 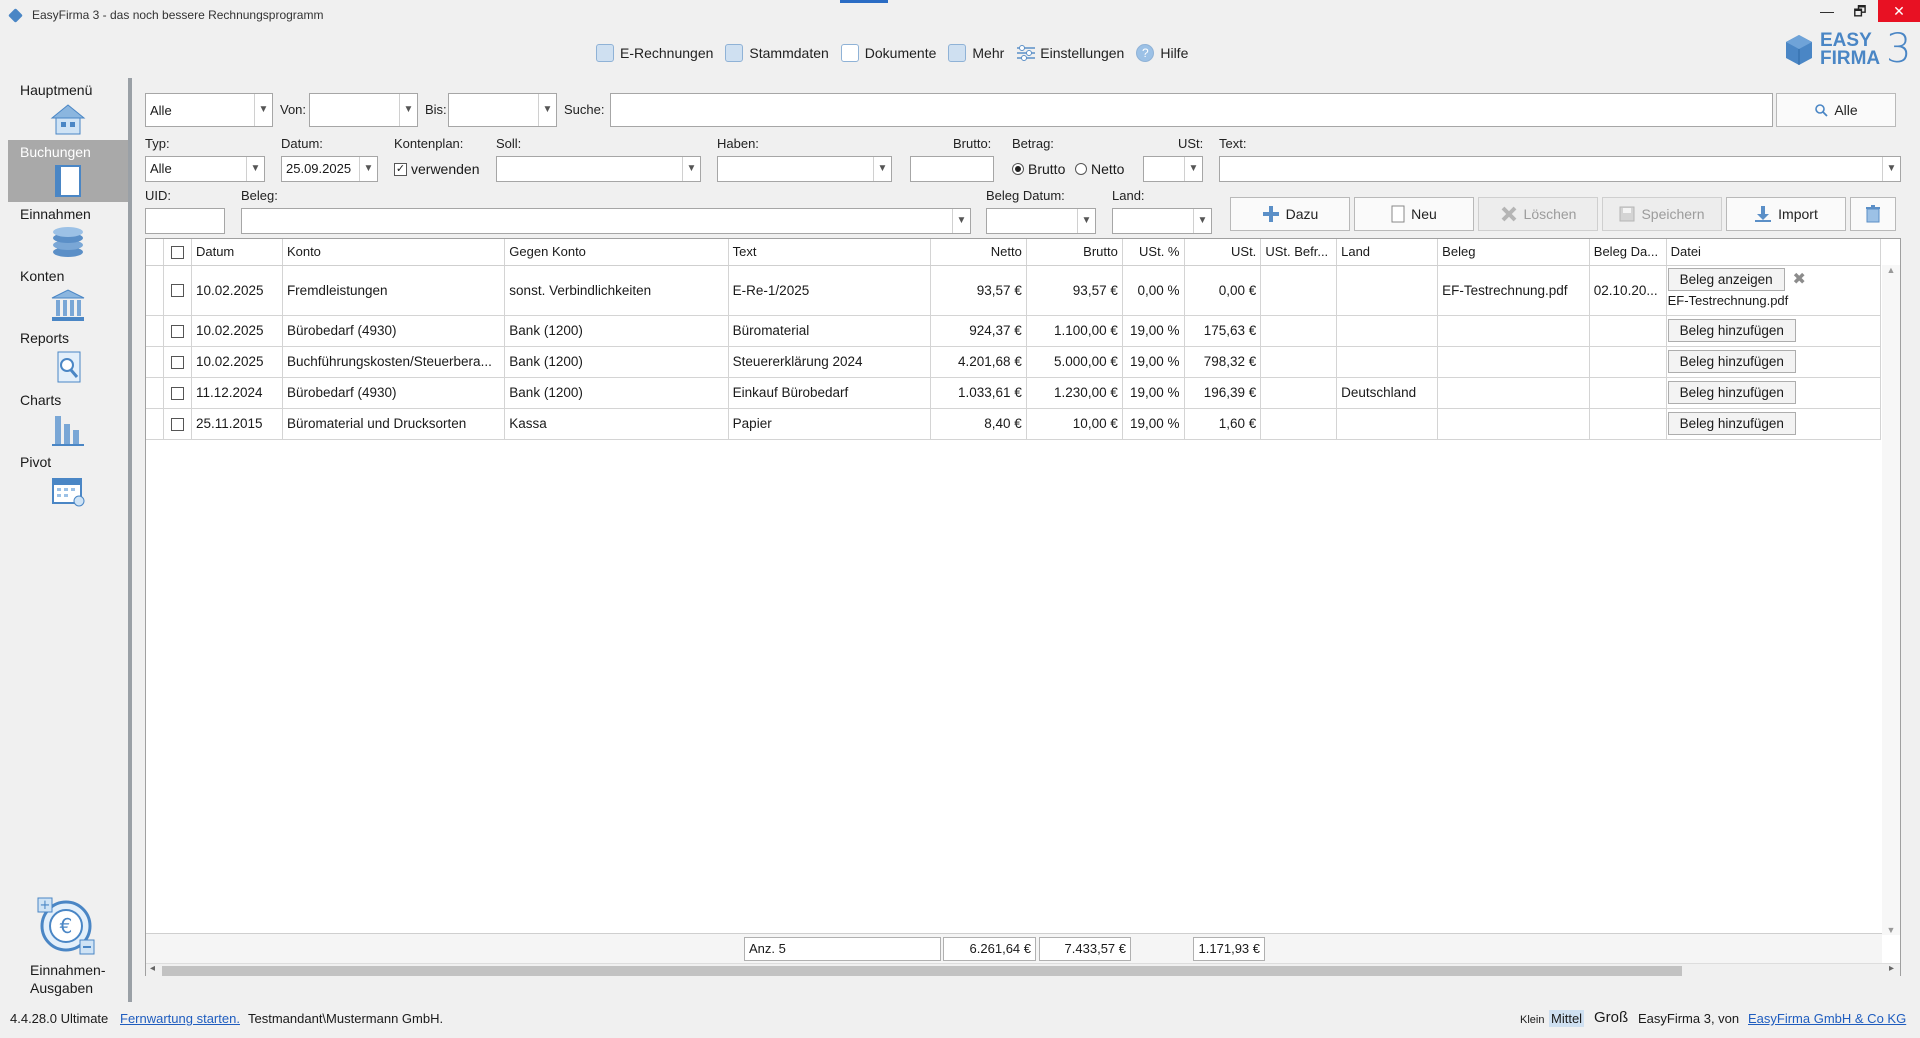 I want to click on income-expense-icon: € +, so click(x=67, y=927).